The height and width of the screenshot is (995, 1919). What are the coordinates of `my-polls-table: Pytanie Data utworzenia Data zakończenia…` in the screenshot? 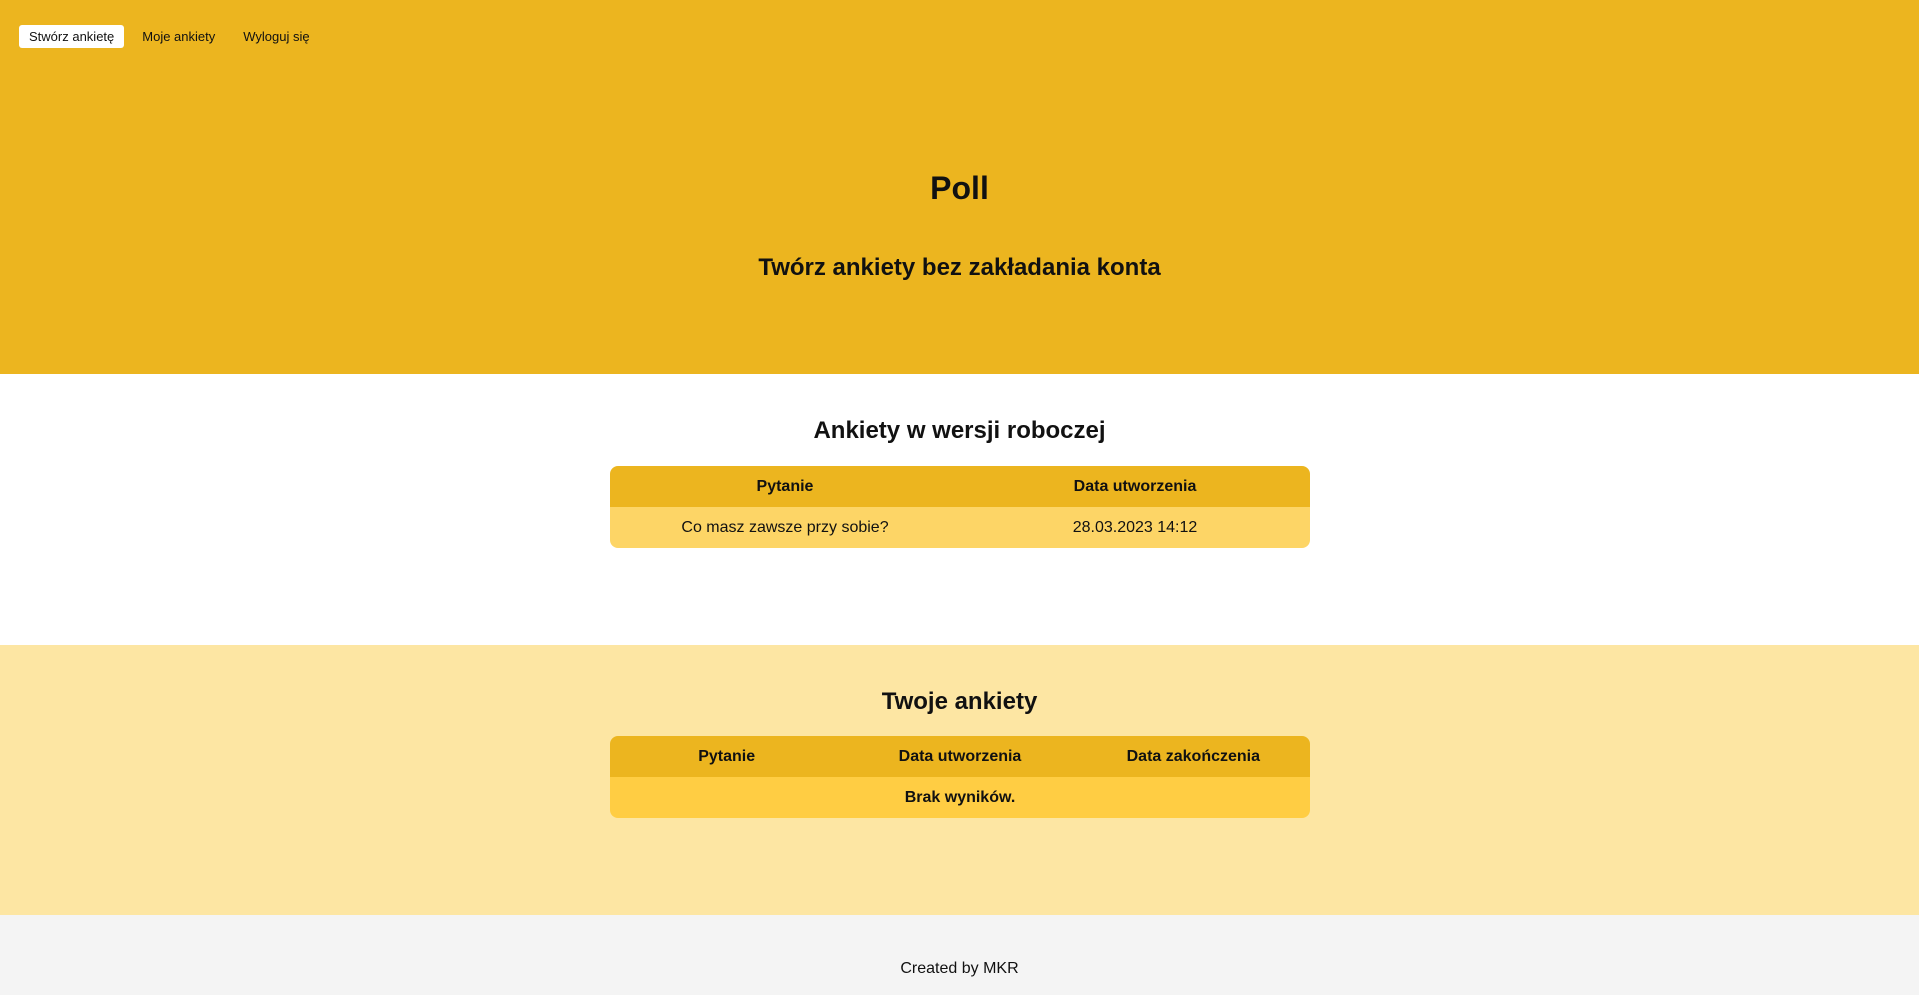 It's located at (960, 777).